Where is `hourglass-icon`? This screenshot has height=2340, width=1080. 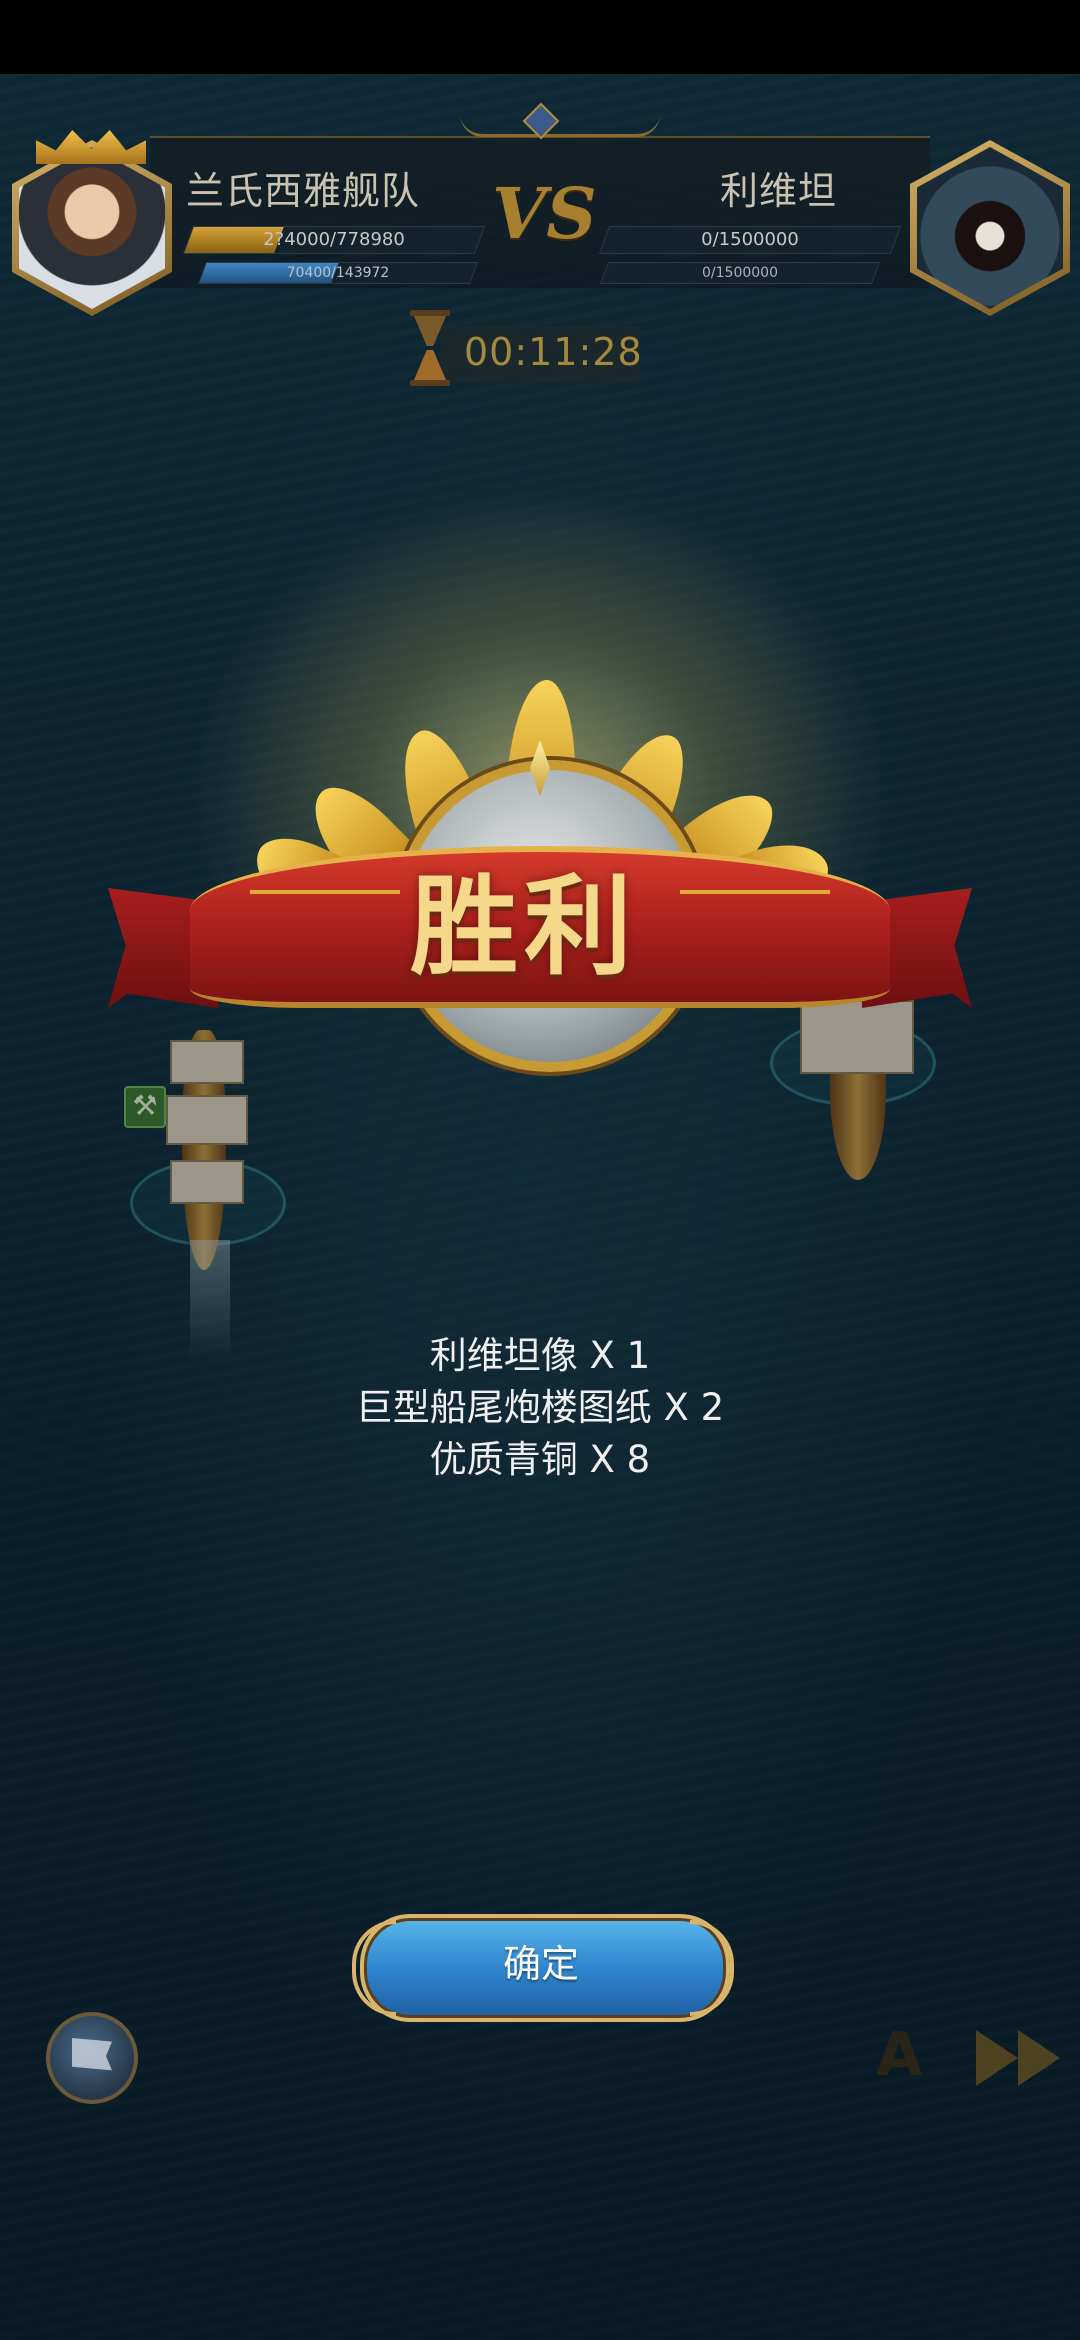
hourglass-icon is located at coordinates (430, 348).